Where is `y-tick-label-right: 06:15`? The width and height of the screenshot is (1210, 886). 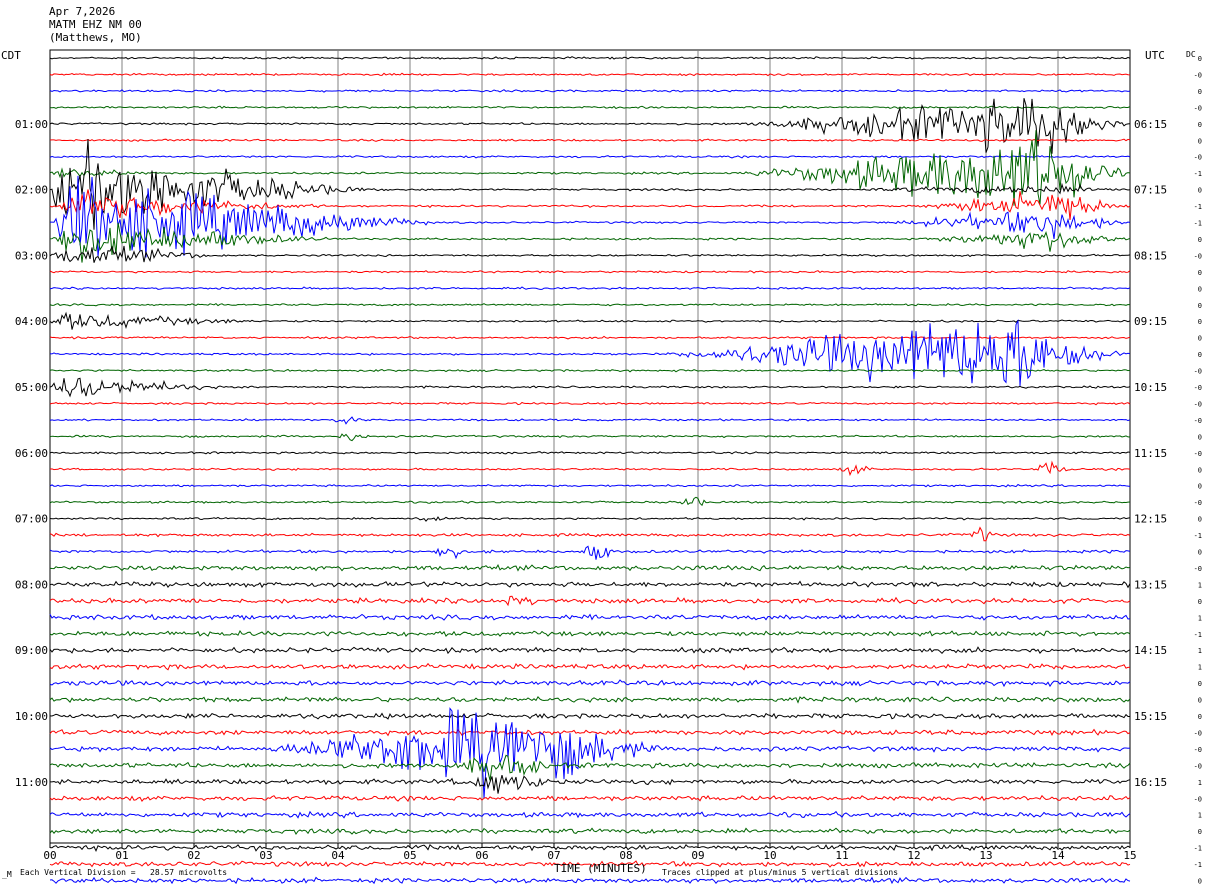 y-tick-label-right: 06:15 is located at coordinates (1150, 124).